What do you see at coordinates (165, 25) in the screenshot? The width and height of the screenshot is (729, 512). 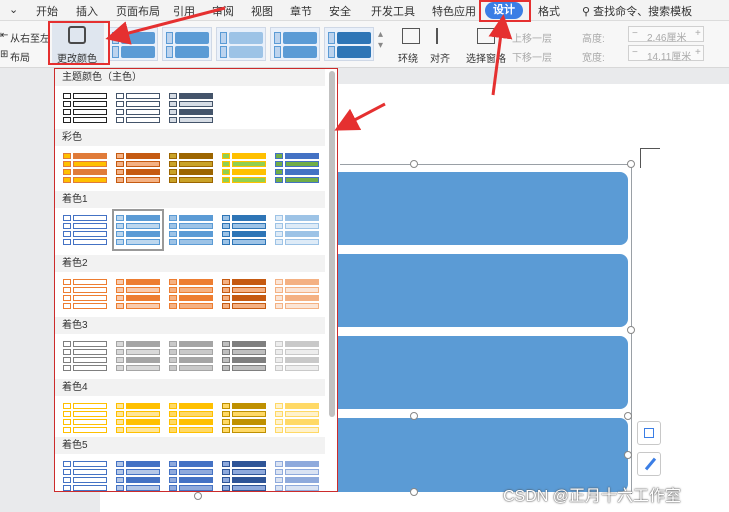 I see `arrow-to-change-color` at bounding box center [165, 25].